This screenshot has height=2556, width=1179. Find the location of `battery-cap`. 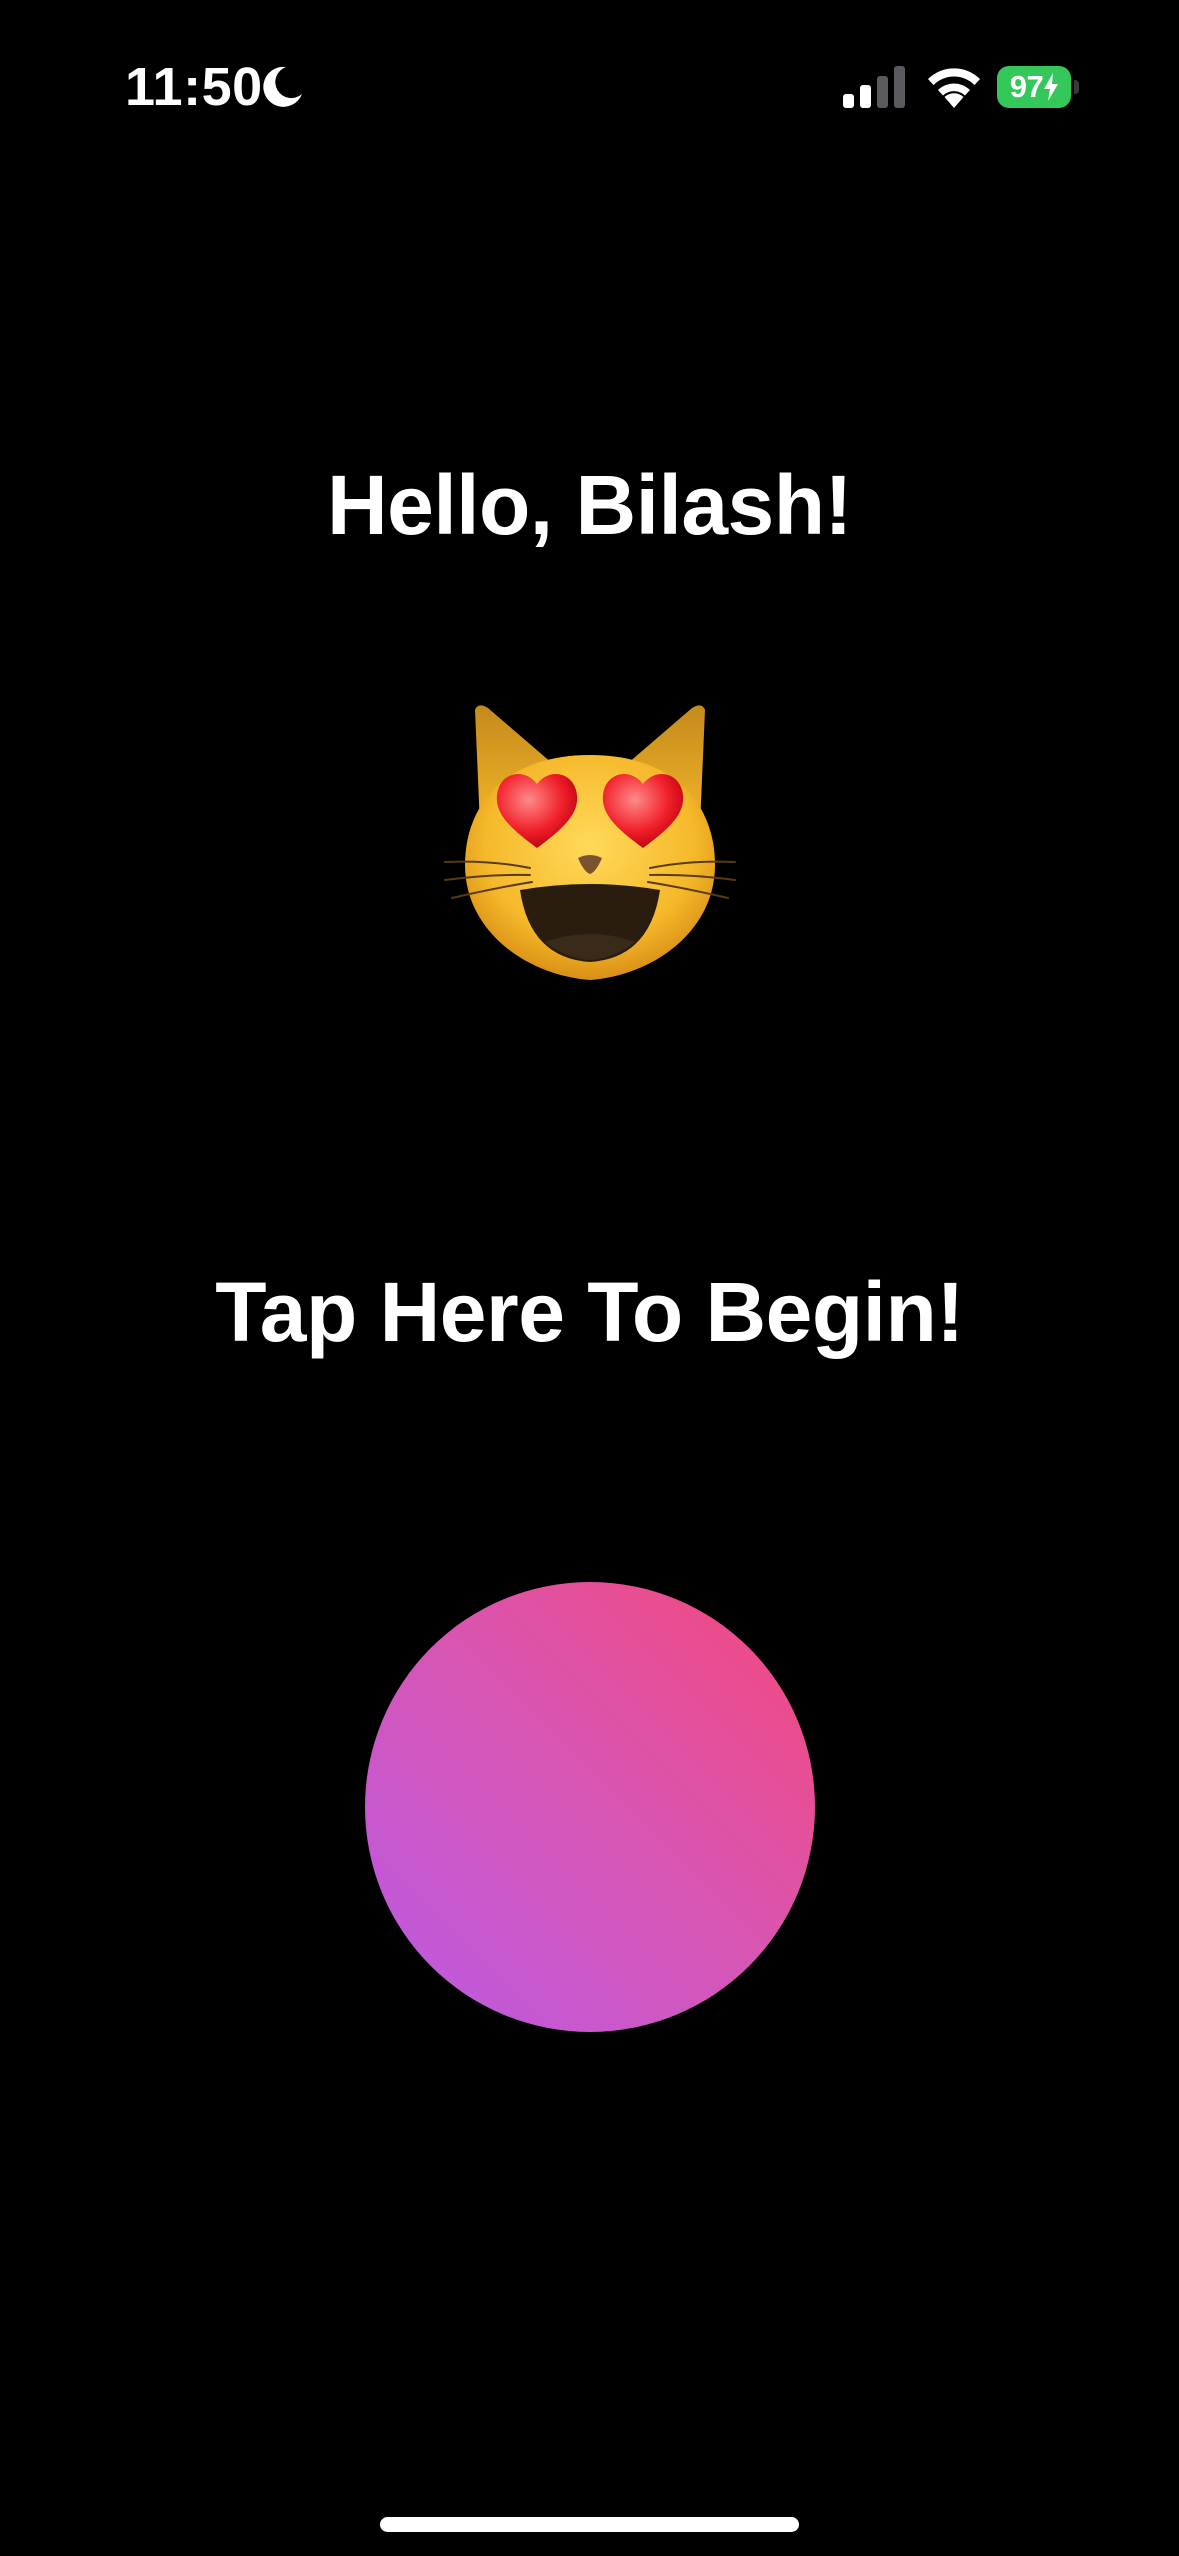

battery-cap is located at coordinates (1076, 87).